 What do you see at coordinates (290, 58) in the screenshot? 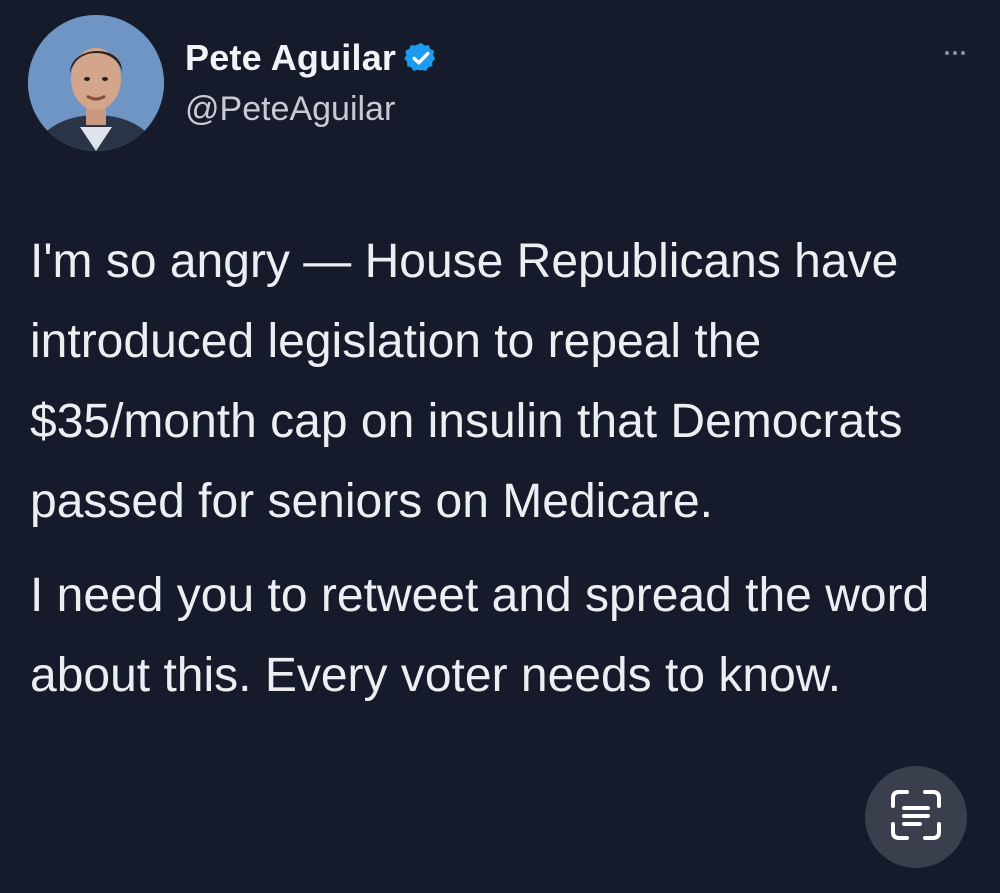
I see `author-display-name: Pete Aguilar` at bounding box center [290, 58].